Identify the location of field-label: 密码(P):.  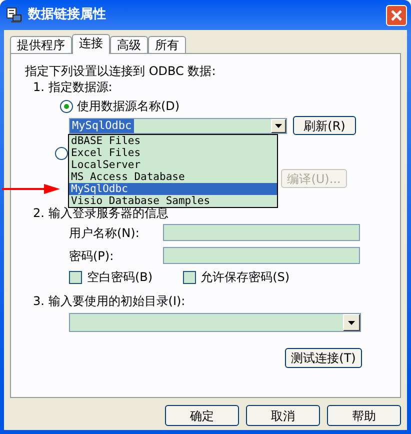
(92, 255).